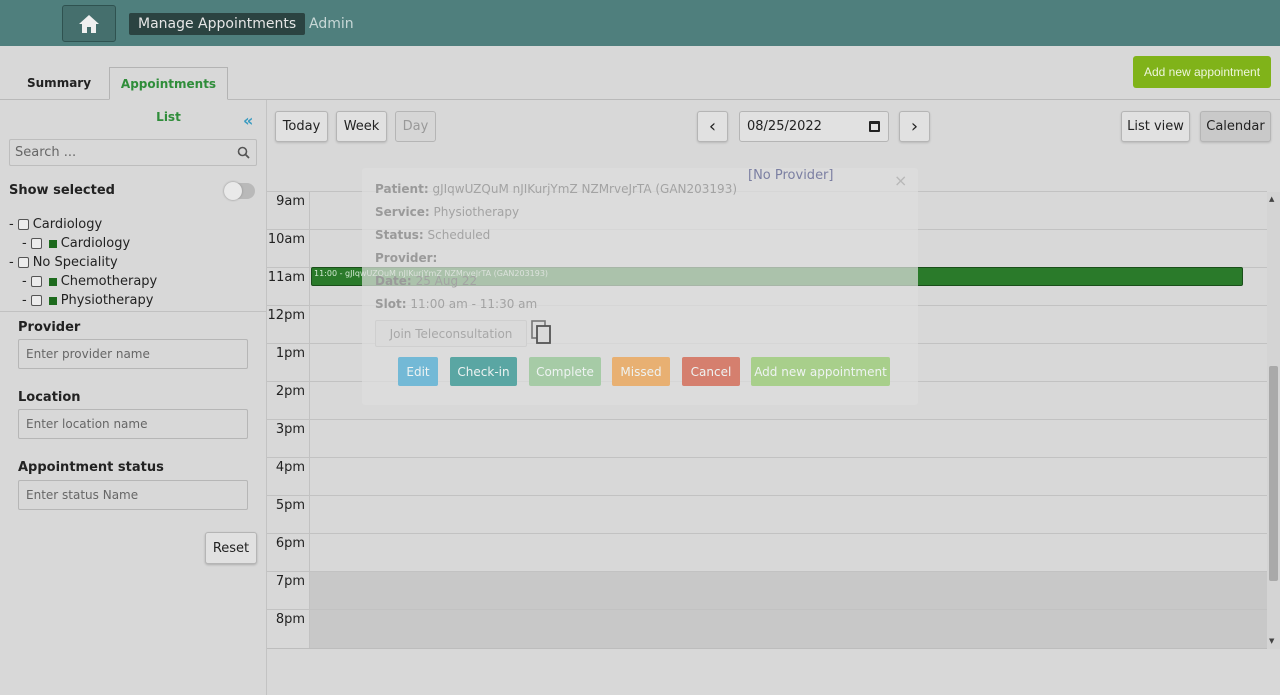 This screenshot has height=695, width=1280. I want to click on hour-label: 3pm, so click(290, 429).